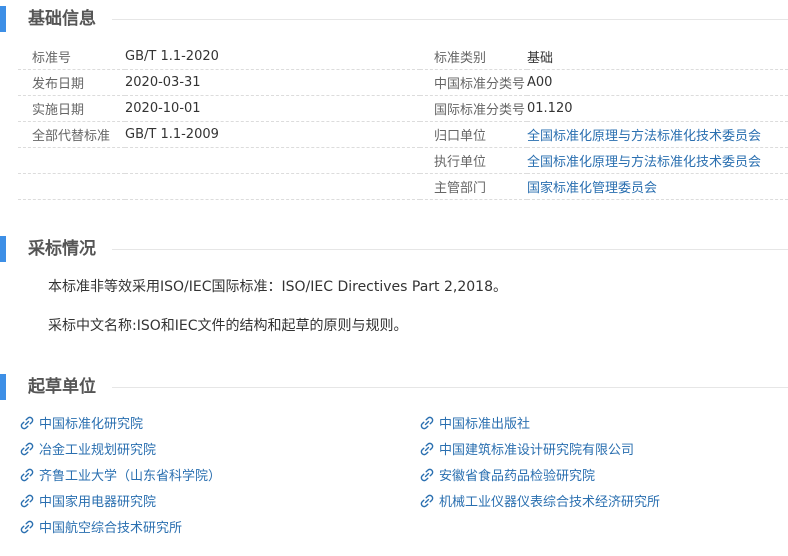 The width and height of the screenshot is (788, 556). I want to click on competent-authority-link: 国家标准化管理委员会, so click(657, 186).